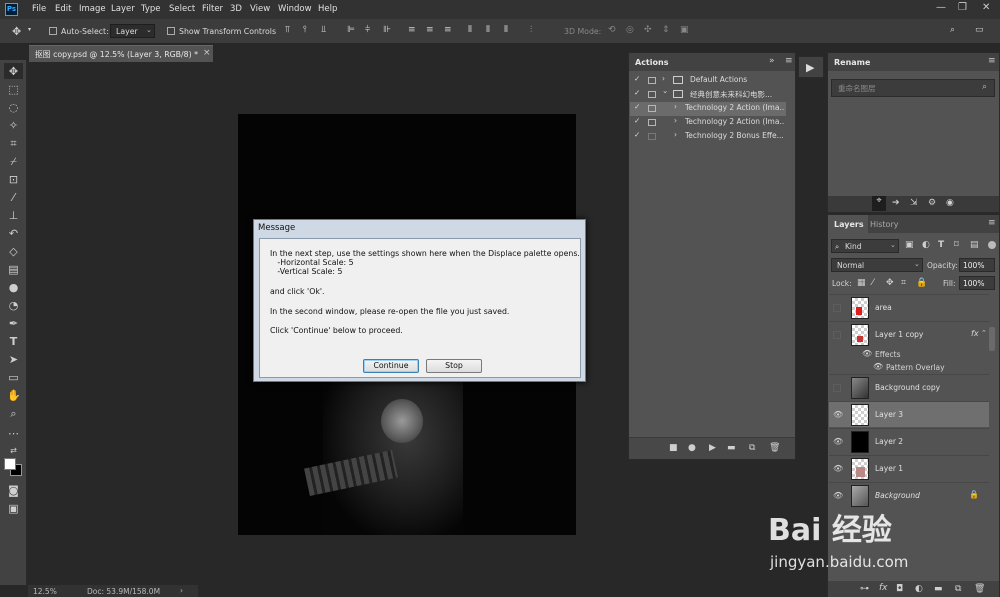 Image resolution: width=1000 pixels, height=597 pixels. What do you see at coordinates (913, 88) in the screenshot?
I see `rename-input: 重命名图层 ⌕` at bounding box center [913, 88].